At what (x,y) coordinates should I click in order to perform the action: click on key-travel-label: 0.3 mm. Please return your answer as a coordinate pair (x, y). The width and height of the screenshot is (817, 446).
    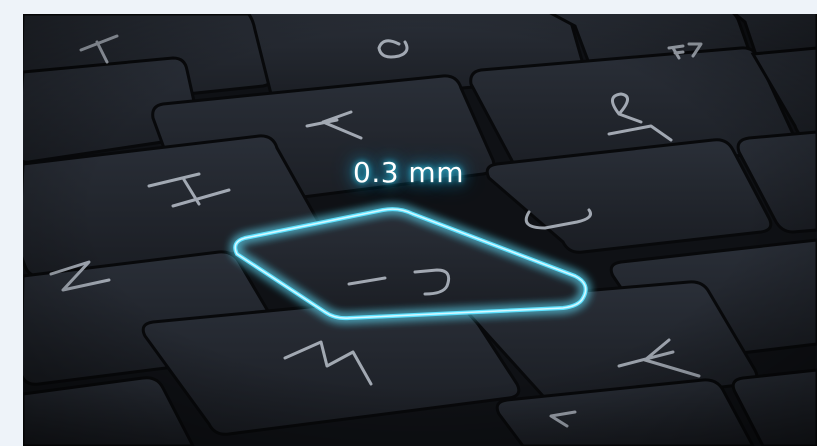
    Looking at the image, I should click on (408, 172).